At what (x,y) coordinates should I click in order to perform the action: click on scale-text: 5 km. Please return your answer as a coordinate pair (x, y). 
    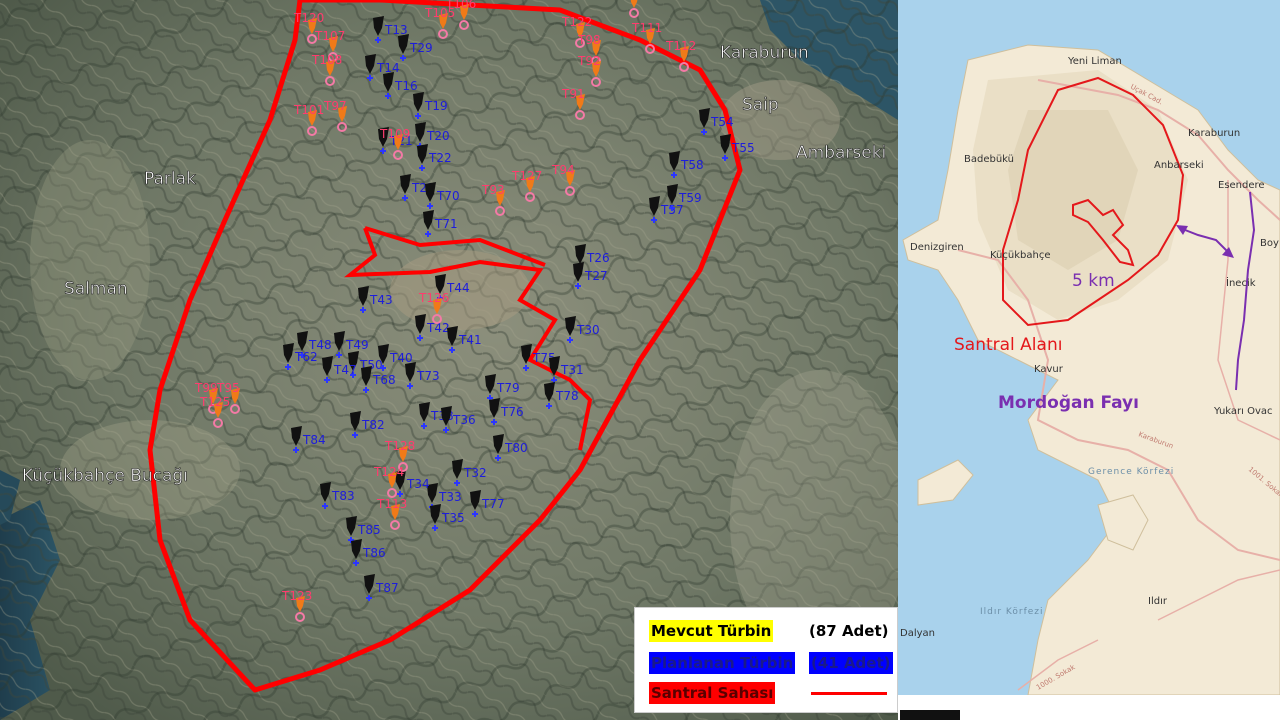
    Looking at the image, I should click on (1093, 281).